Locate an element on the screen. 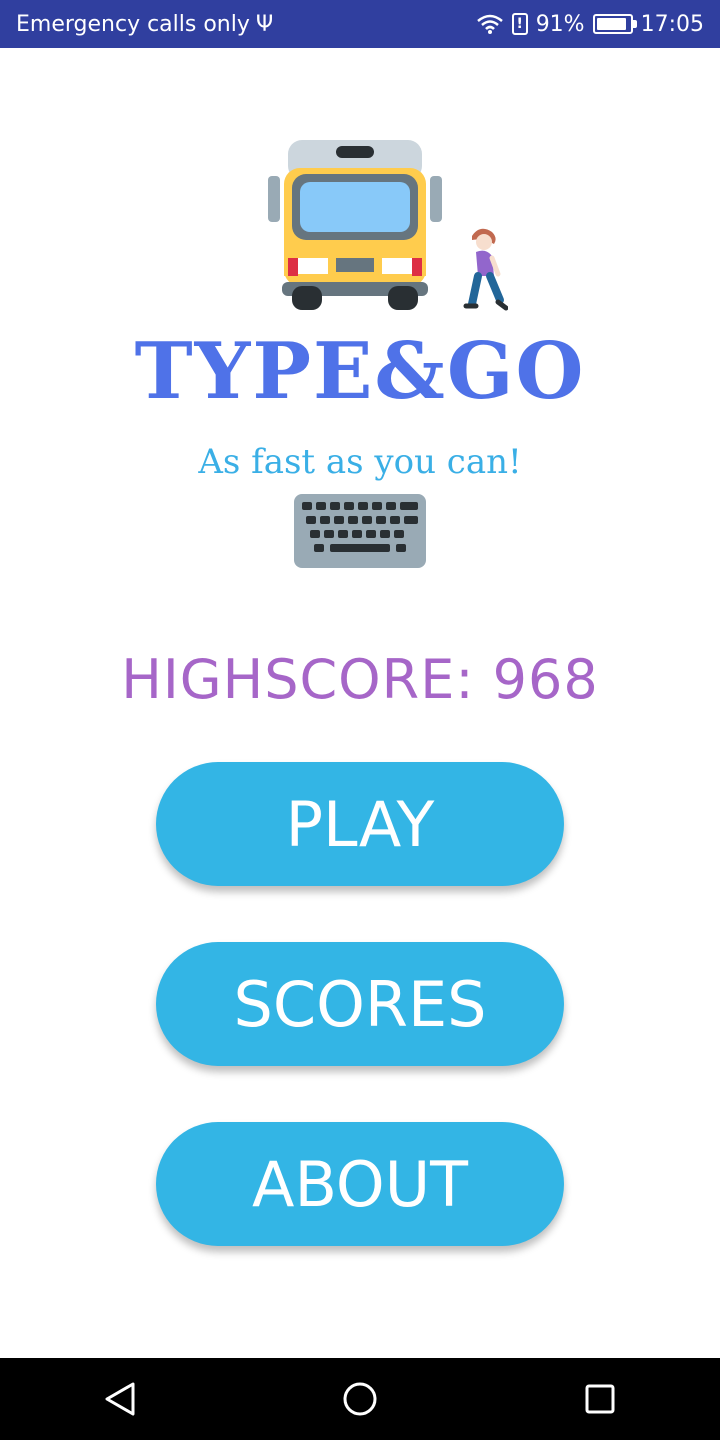 This screenshot has width=720, height=1440. recents-button is located at coordinates (600, 1399).